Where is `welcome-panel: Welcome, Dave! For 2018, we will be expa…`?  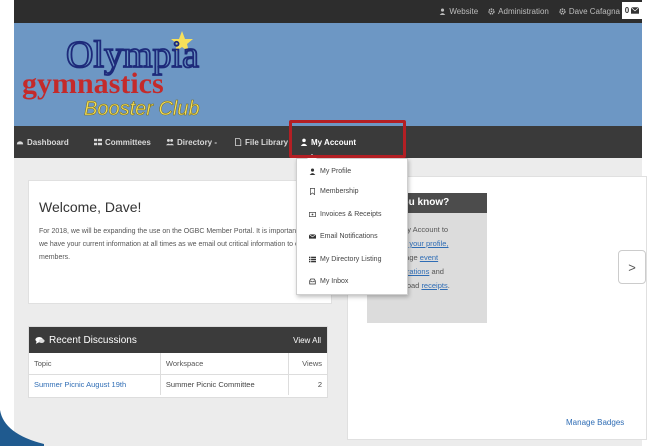
welcome-panel: Welcome, Dave! For 2018, we will be expa… is located at coordinates (180, 242).